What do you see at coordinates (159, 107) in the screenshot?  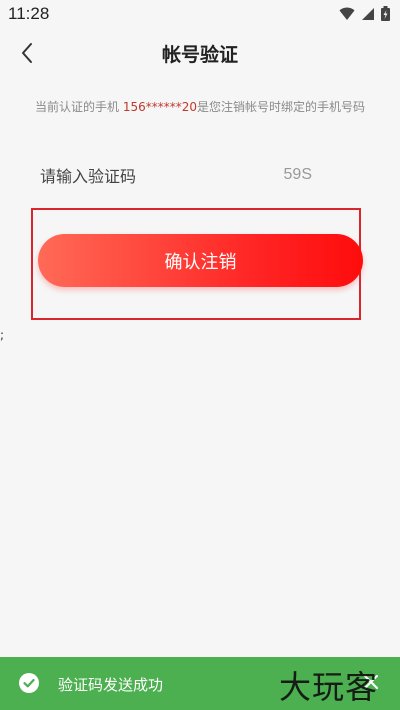 I see `masked-phone-number: 156******20` at bounding box center [159, 107].